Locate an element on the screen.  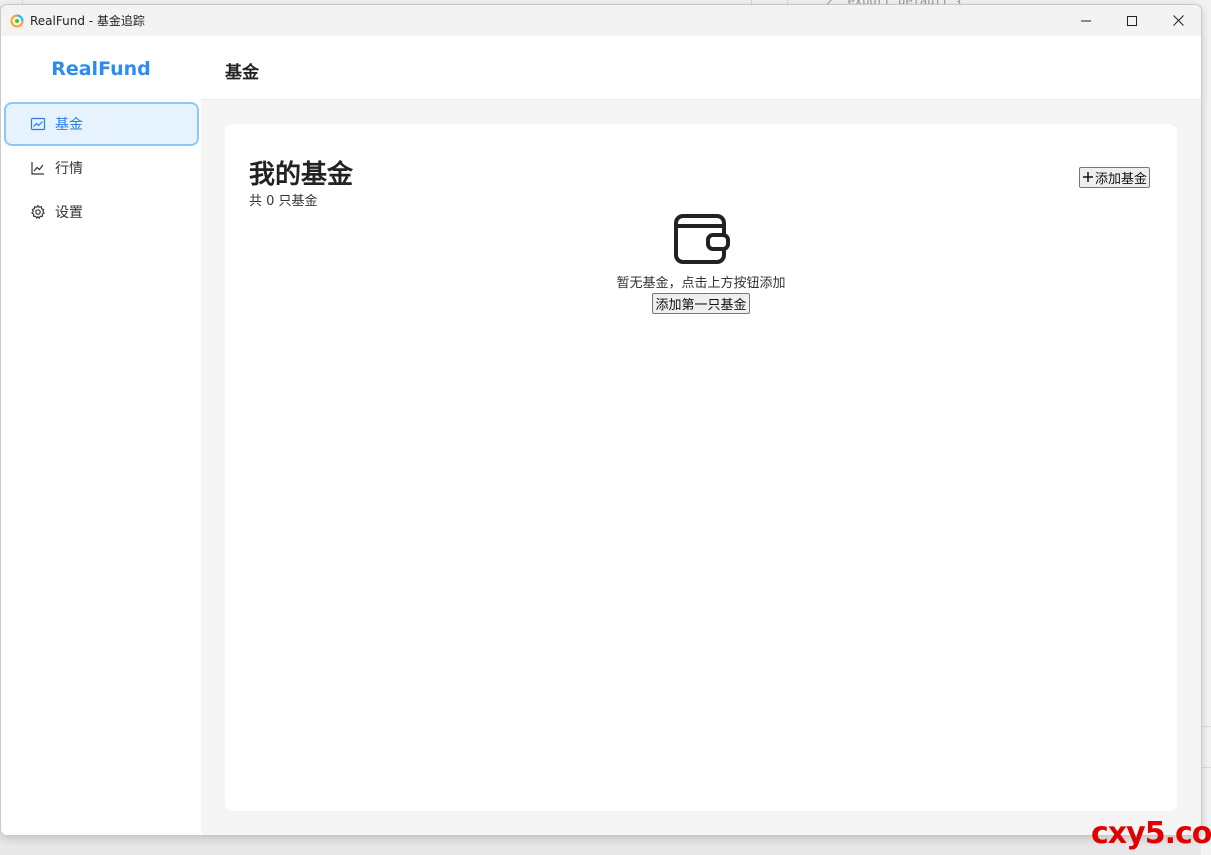
card-title: 我的基金 is located at coordinates (301, 175).